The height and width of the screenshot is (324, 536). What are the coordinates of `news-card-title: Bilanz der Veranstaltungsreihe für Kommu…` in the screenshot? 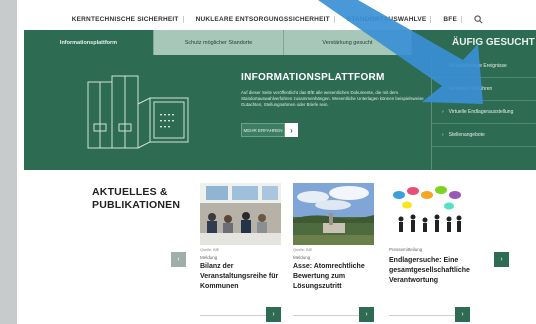 It's located at (240, 277).